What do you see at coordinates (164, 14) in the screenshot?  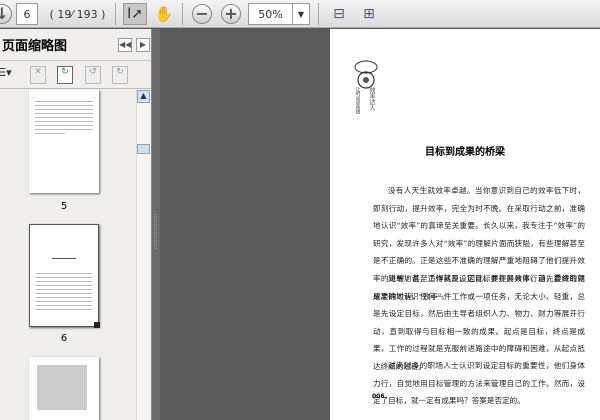 I see `hand-tool-icon: ✋` at bounding box center [164, 14].